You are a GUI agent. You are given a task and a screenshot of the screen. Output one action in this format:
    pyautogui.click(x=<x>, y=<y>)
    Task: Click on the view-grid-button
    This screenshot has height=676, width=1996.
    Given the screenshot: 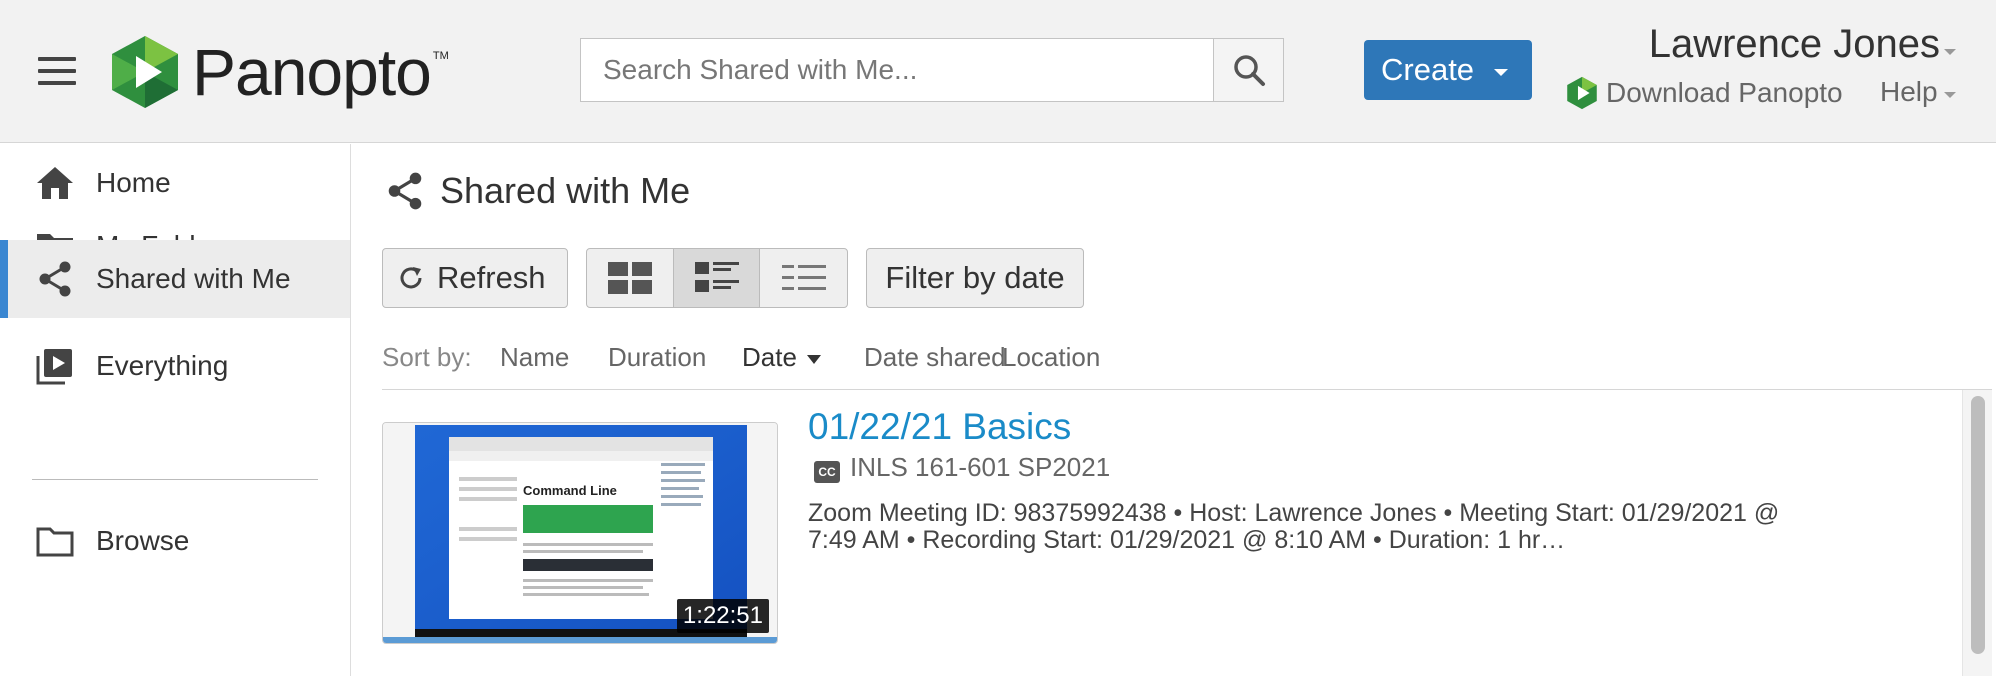 What is the action you would take?
    pyautogui.click(x=630, y=278)
    